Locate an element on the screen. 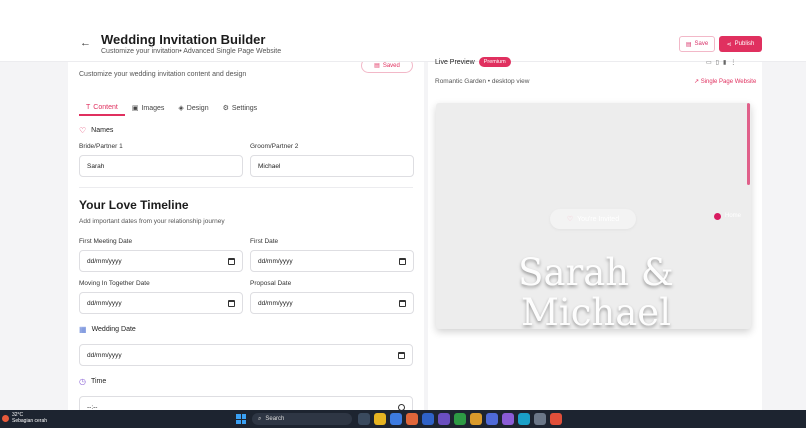  premium-badge: Premium is located at coordinates (494, 62).